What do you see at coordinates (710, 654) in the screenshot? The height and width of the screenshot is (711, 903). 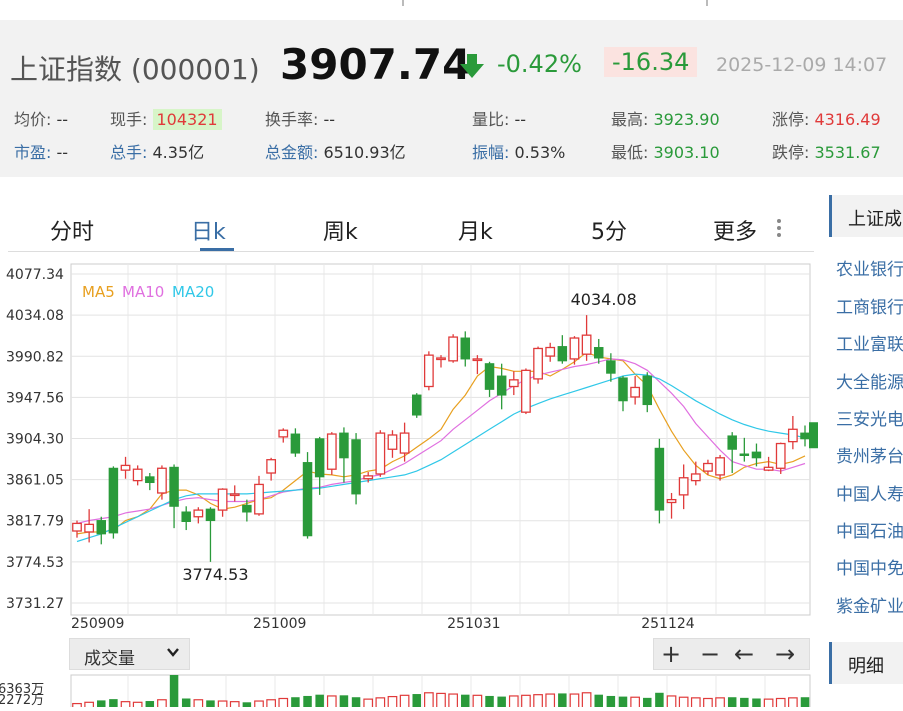 I see `zoom-out-button: −` at bounding box center [710, 654].